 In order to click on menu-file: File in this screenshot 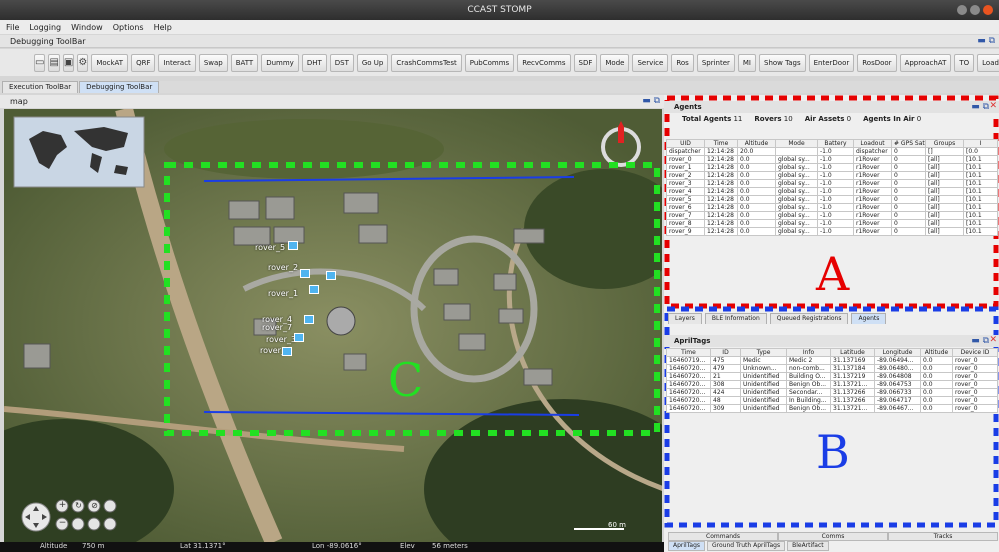, I will do `click(12, 27)`.